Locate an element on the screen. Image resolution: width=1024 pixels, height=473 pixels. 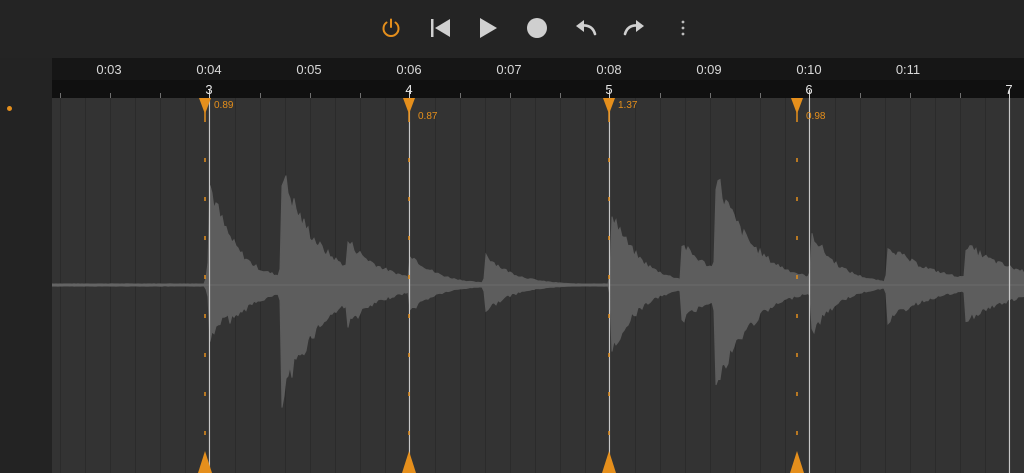
more-button is located at coordinates (683, 28).